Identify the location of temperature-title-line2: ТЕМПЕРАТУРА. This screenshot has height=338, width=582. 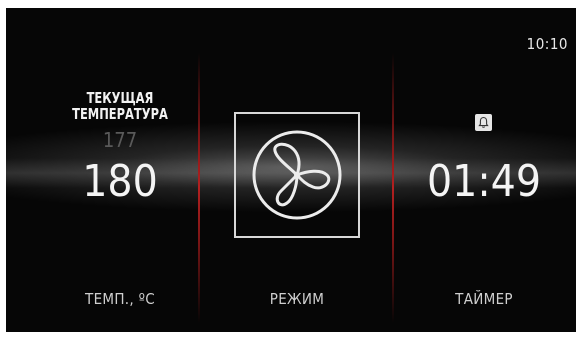
(120, 114).